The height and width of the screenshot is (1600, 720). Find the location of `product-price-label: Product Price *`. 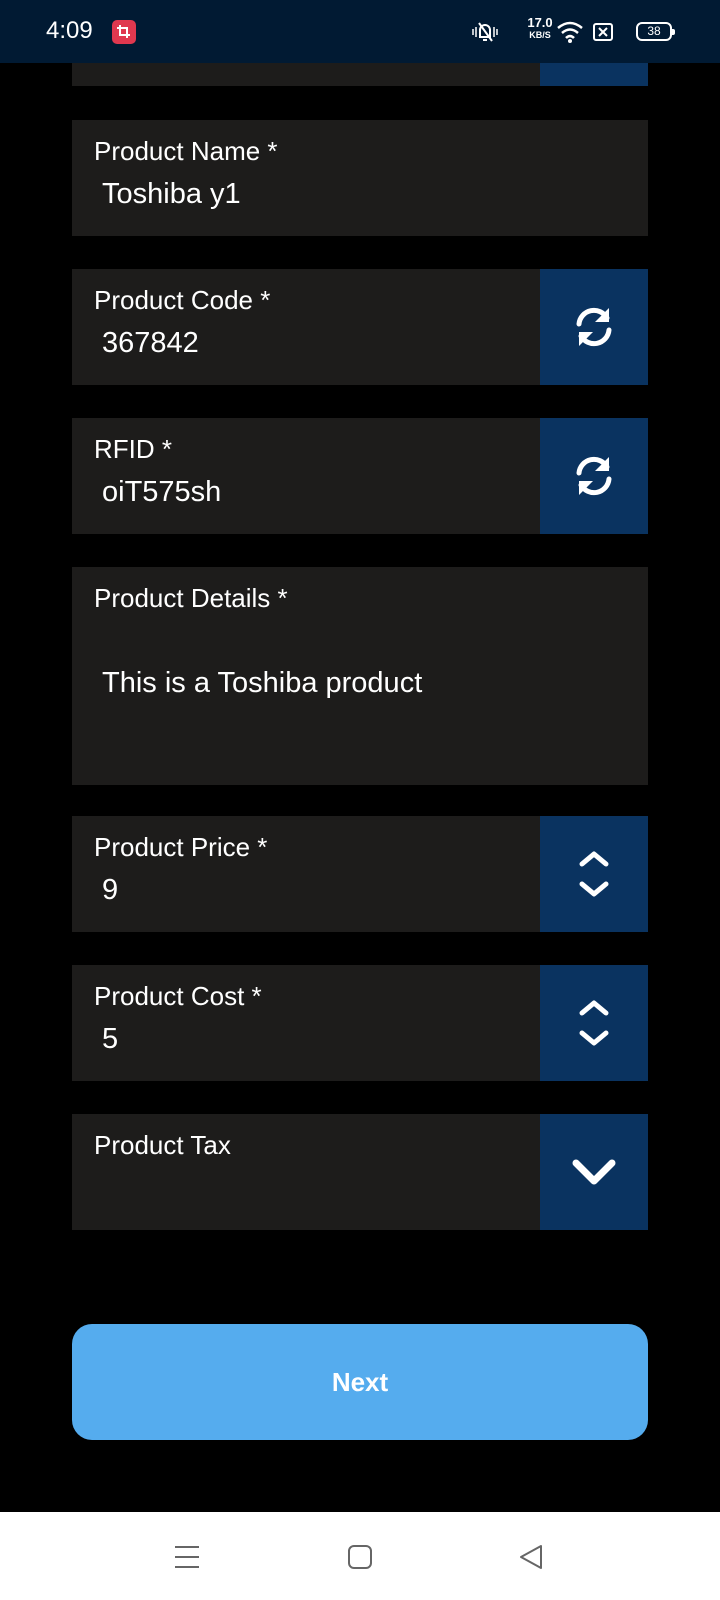

product-price-label: Product Price * is located at coordinates (181, 847).